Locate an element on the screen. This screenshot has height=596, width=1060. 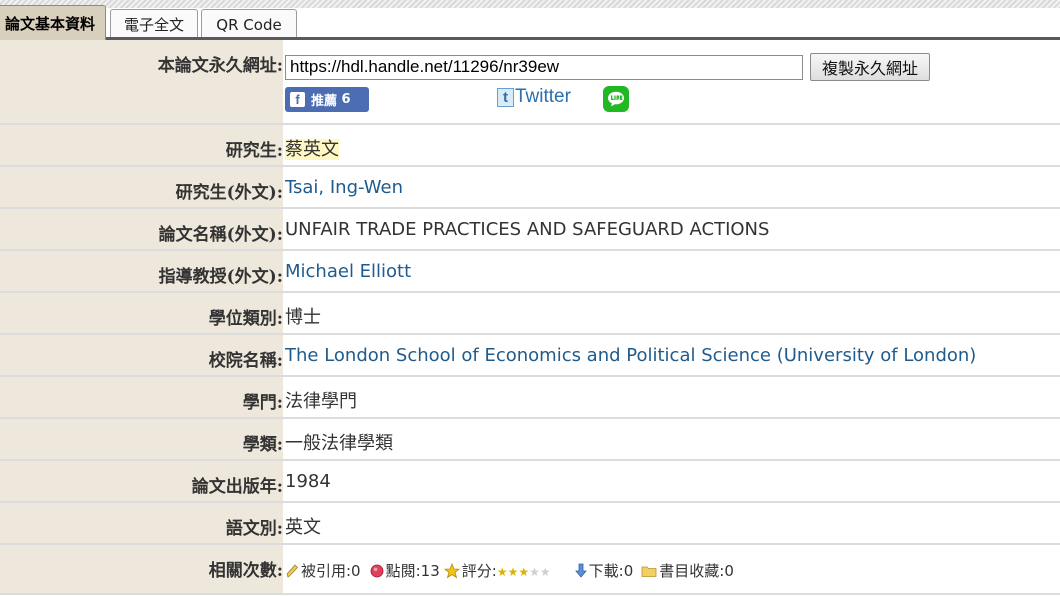
row-category: 學類: 一般法律學類 is located at coordinates (530, 439).